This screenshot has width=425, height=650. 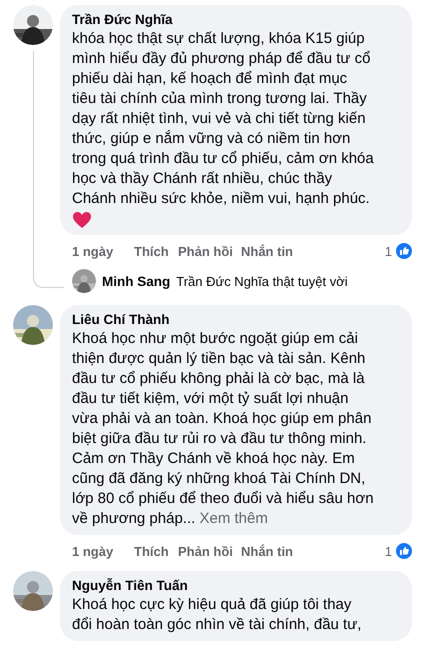 What do you see at coordinates (217, 615) in the screenshot?
I see `comment-text: Khoá học cực kỳ hiệu quả đã giúp tôi thay đổi hoàn toàn góc nhìn về tài chính, đầu tư,` at bounding box center [217, 615].